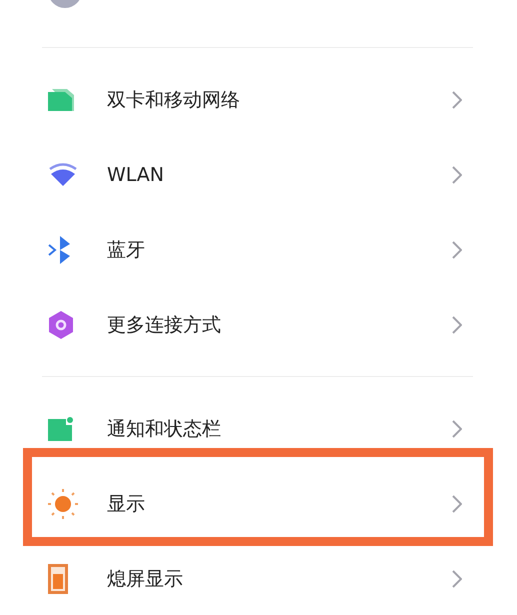 The image size is (517, 615). Describe the element at coordinates (279, 249) in the screenshot. I see `settings-item: 蓝牙` at that location.